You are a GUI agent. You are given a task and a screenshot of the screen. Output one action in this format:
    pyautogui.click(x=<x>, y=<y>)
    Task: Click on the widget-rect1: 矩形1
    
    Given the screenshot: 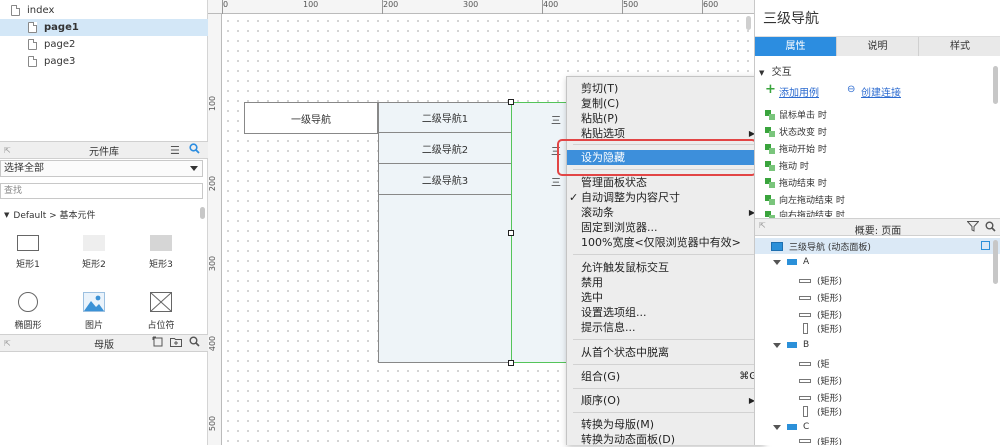 What is the action you would take?
    pyautogui.click(x=28, y=260)
    